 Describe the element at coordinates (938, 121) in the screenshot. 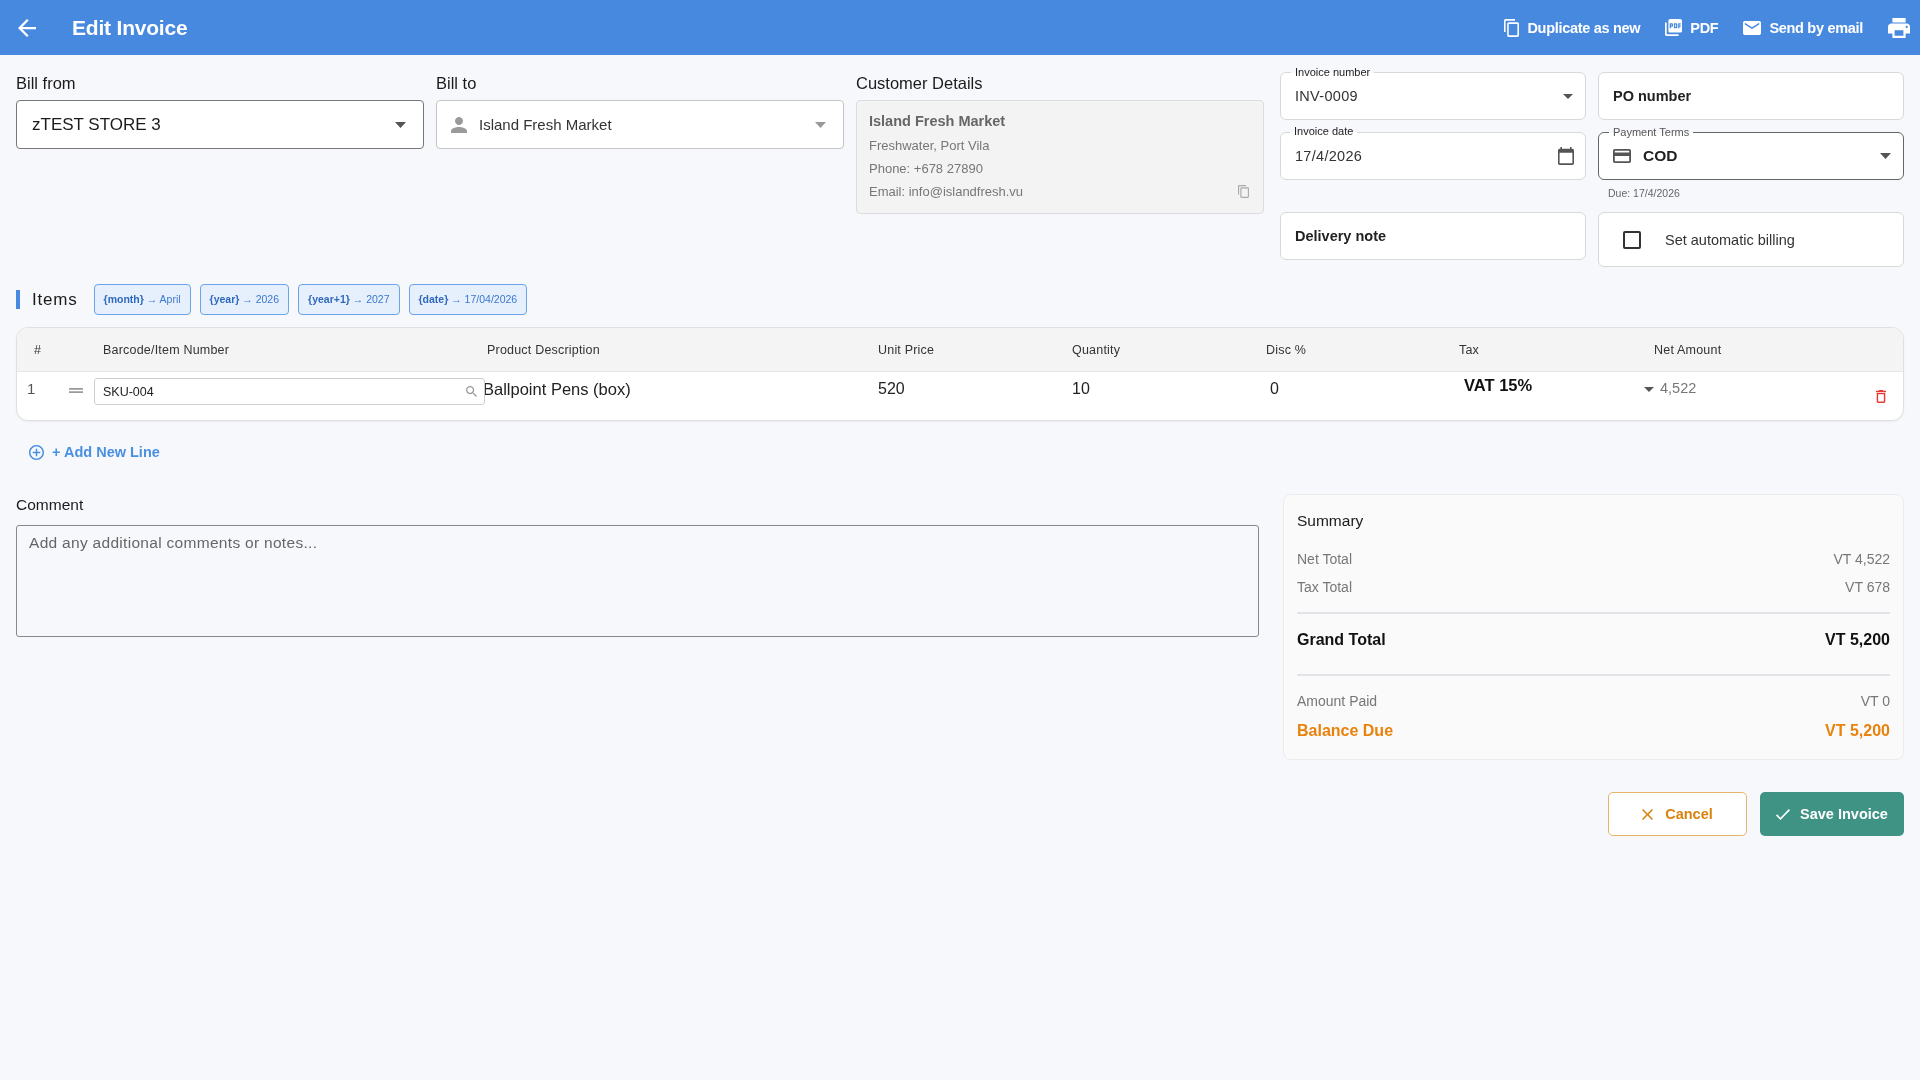

I see `customer-name: Island Fresh Market` at that location.